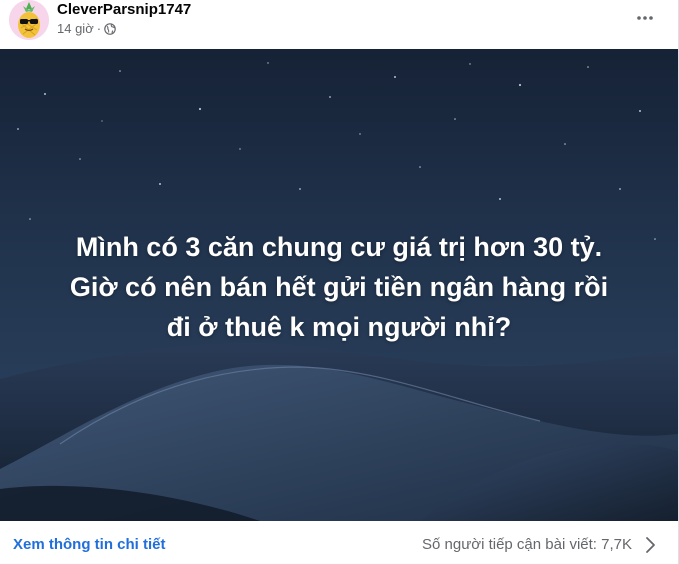  I want to click on post-timestamp: 14 giờ, so click(75, 29).